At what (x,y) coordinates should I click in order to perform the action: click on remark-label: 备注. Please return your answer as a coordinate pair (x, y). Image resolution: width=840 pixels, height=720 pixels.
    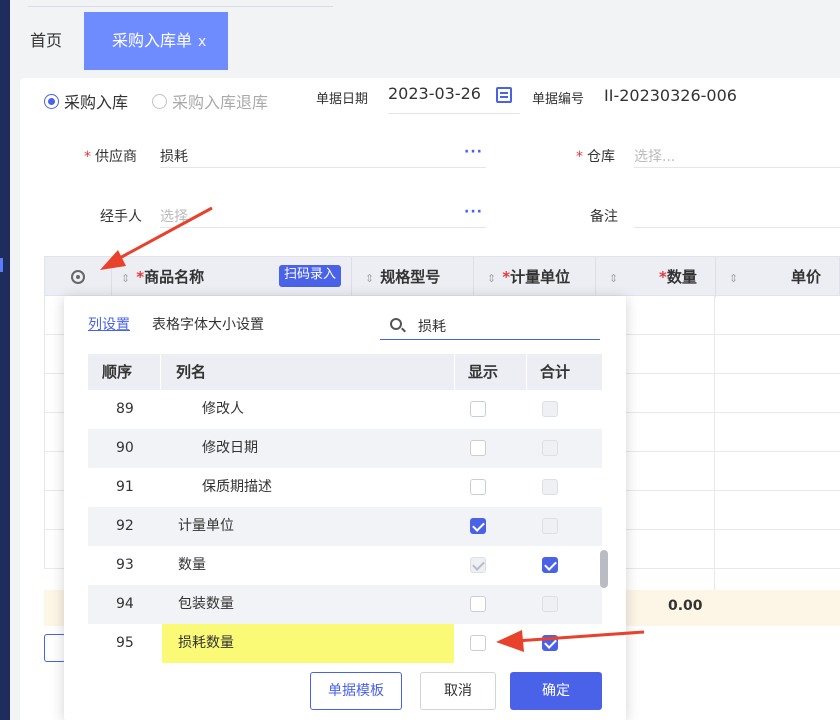
    Looking at the image, I should click on (604, 217).